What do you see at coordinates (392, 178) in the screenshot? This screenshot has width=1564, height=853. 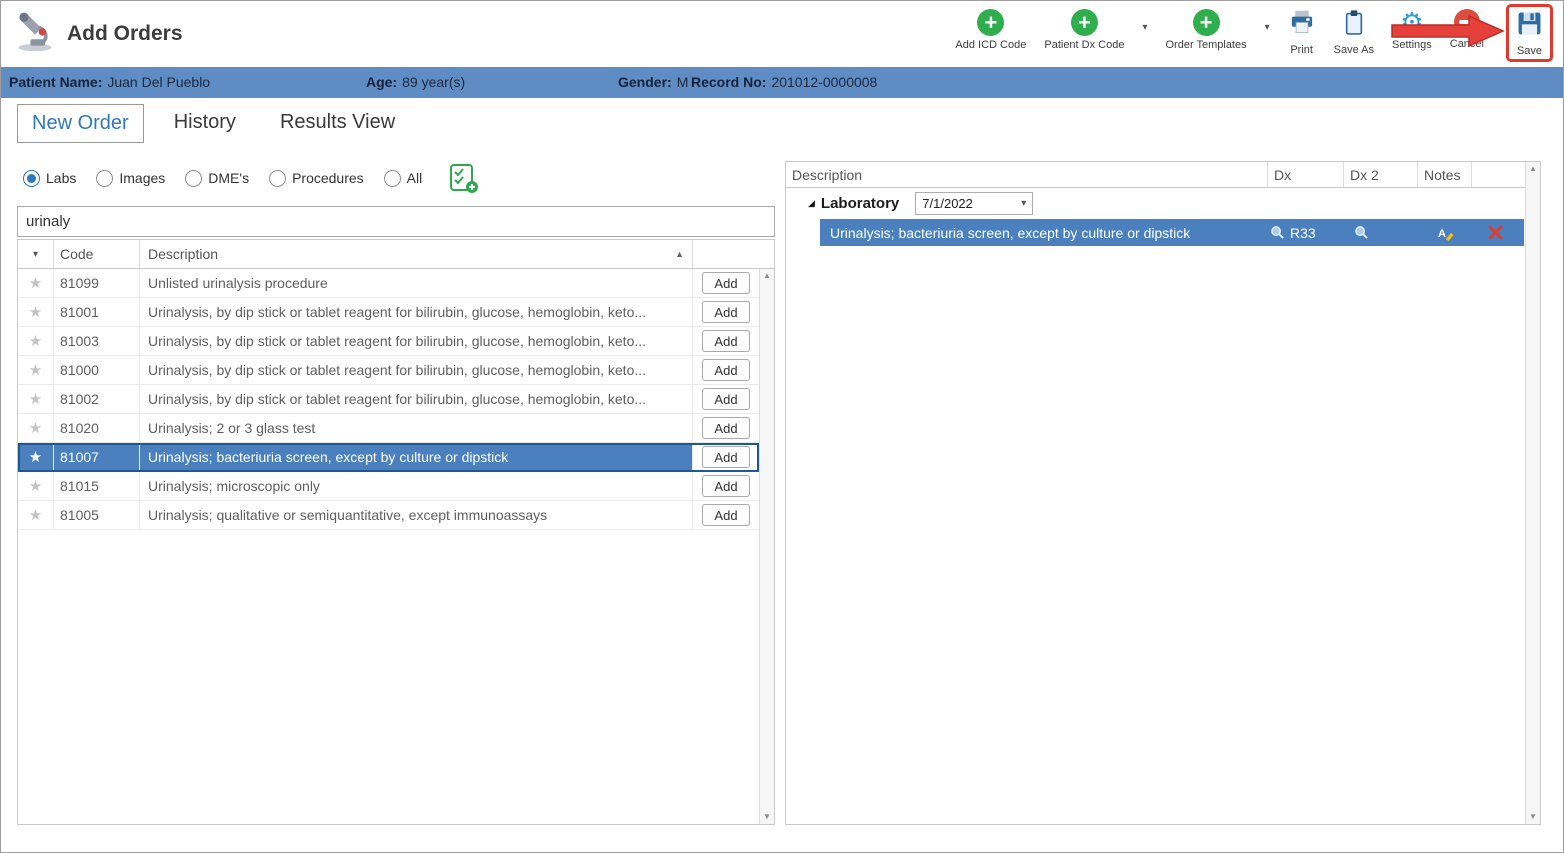 I see `radio-all-icon` at bounding box center [392, 178].